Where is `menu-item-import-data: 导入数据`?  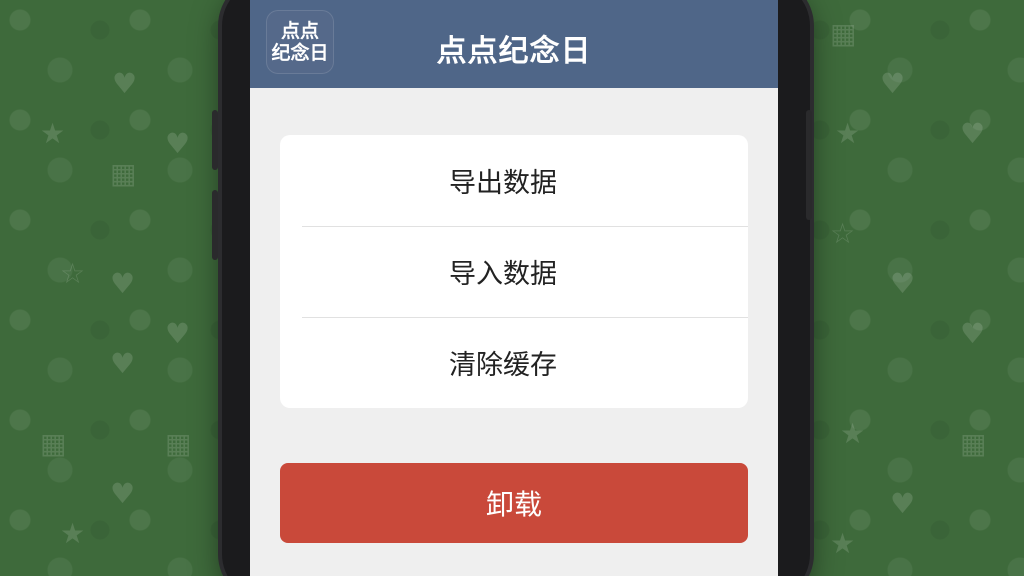 menu-item-import-data: 导入数据 is located at coordinates (503, 271).